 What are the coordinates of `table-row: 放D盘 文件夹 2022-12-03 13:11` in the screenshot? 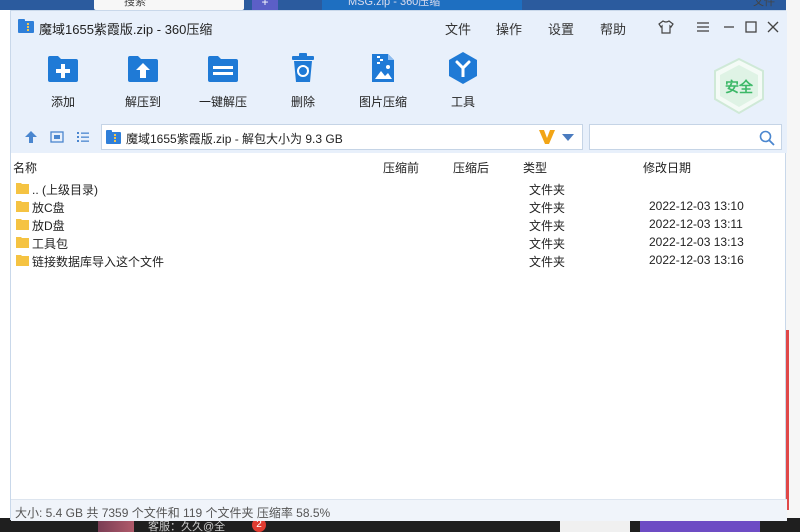 It's located at (399, 224).